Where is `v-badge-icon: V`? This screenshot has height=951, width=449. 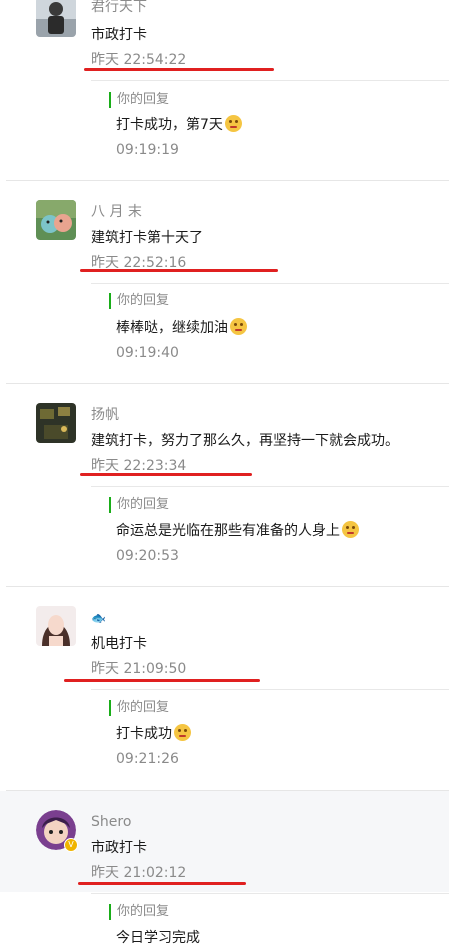
v-badge-icon: V is located at coordinates (71, 845).